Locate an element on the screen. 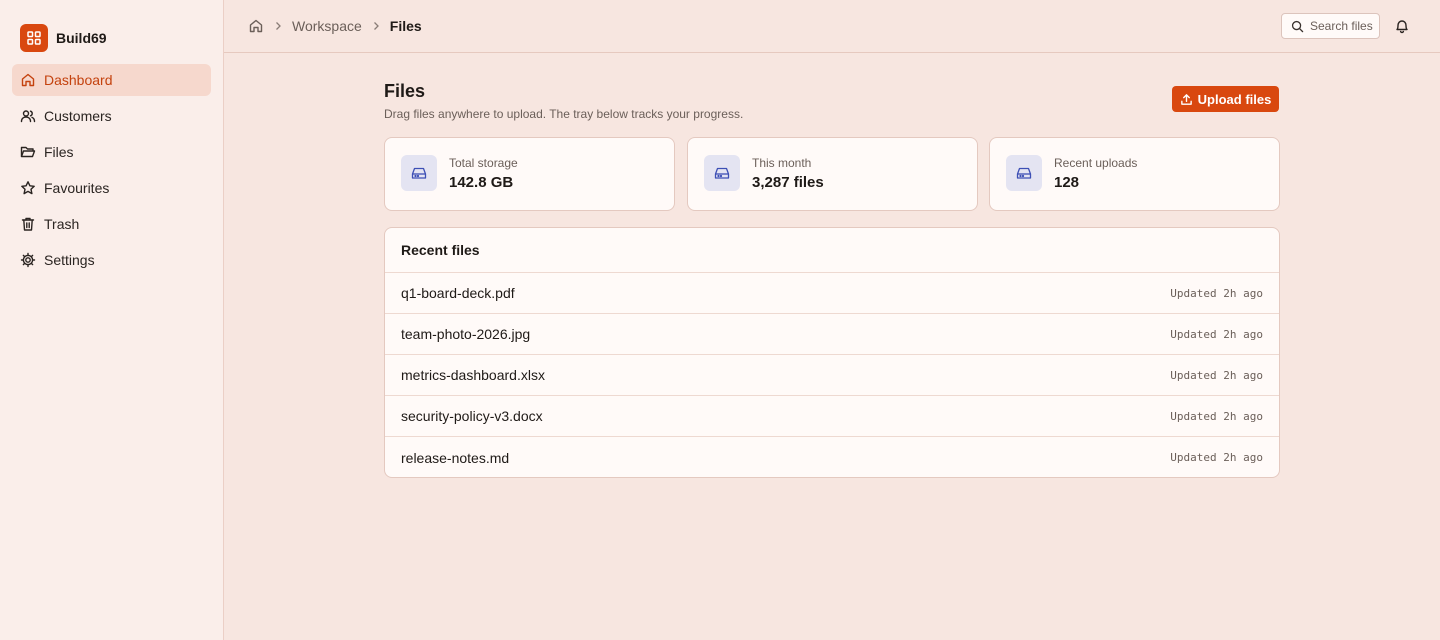  breadcrumb-files: Files is located at coordinates (405, 26).